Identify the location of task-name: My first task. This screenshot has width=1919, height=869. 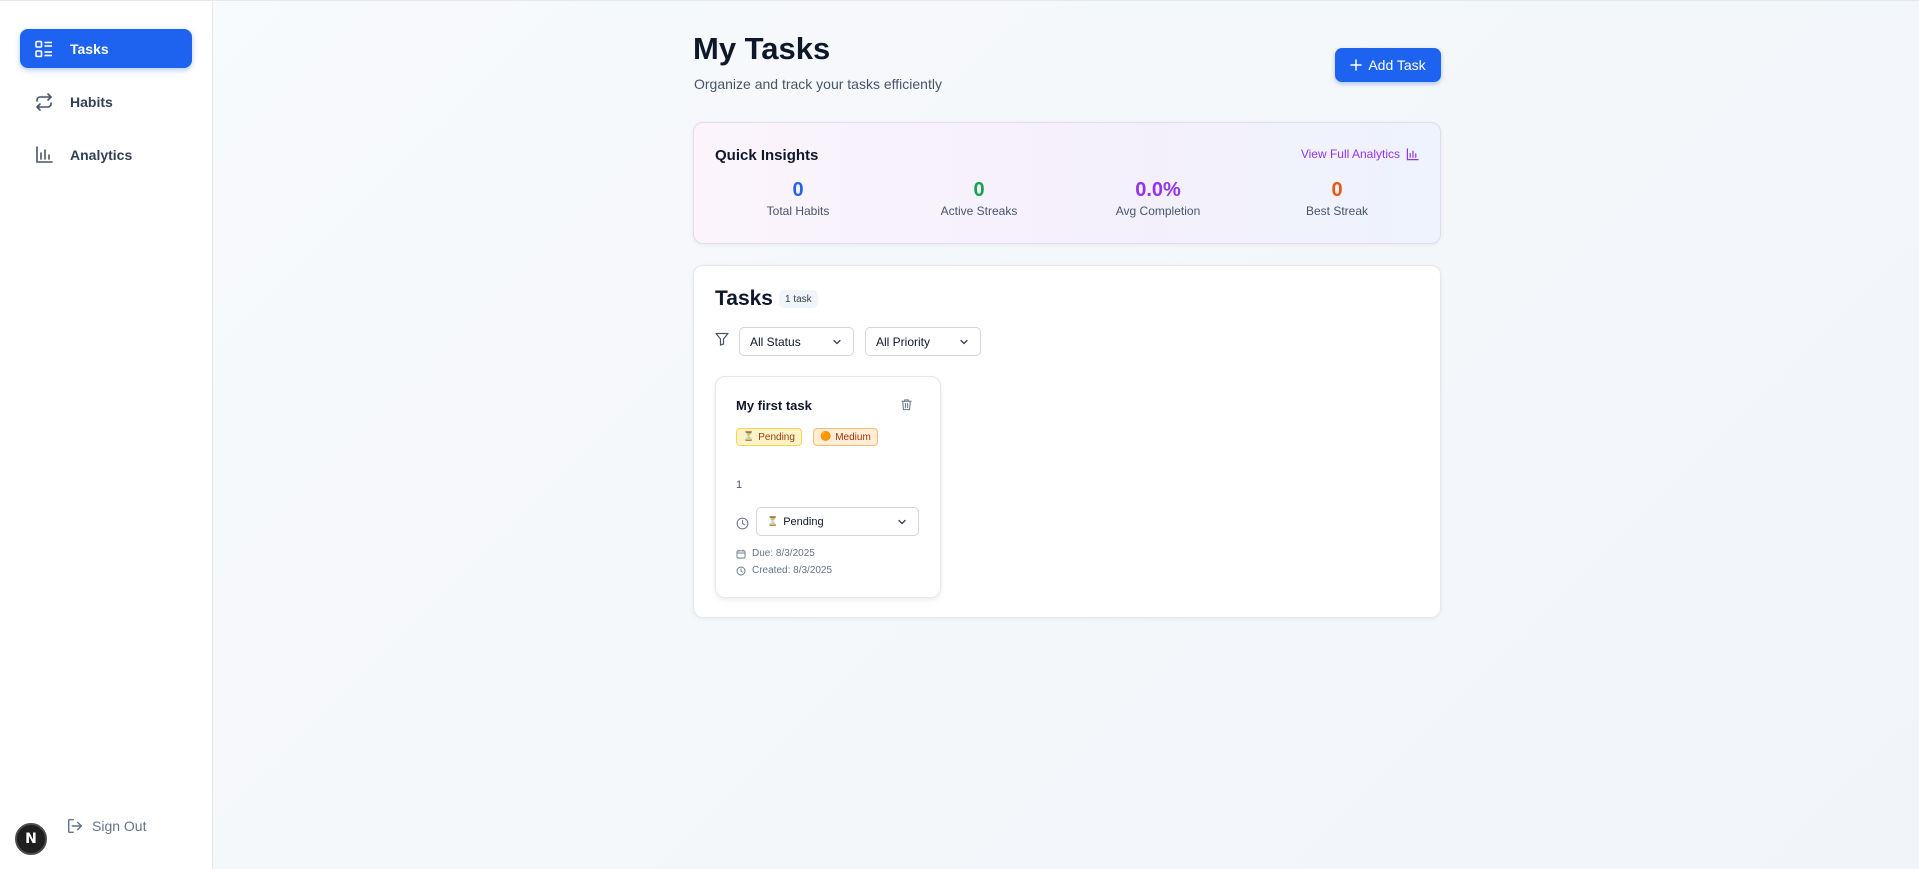
(774, 405).